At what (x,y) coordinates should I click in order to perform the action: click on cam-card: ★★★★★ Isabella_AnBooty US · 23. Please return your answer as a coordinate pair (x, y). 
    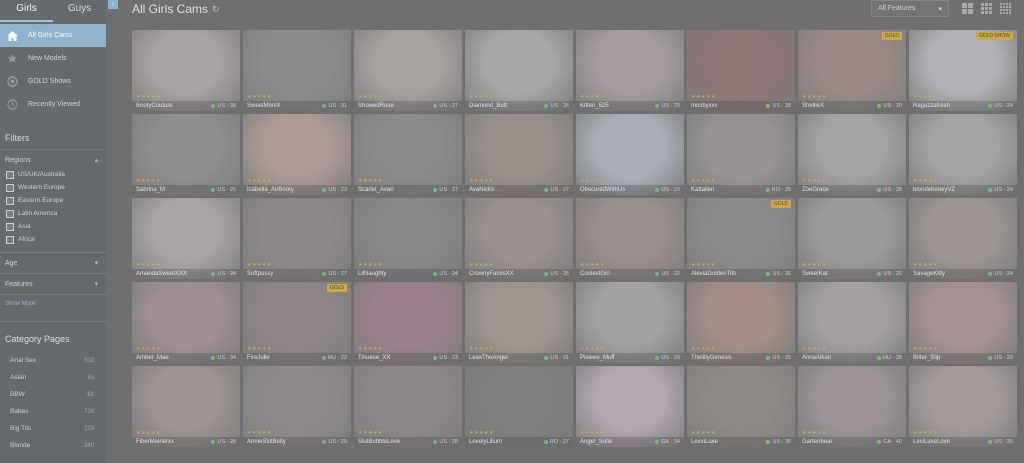
    Looking at the image, I should click on (297, 154).